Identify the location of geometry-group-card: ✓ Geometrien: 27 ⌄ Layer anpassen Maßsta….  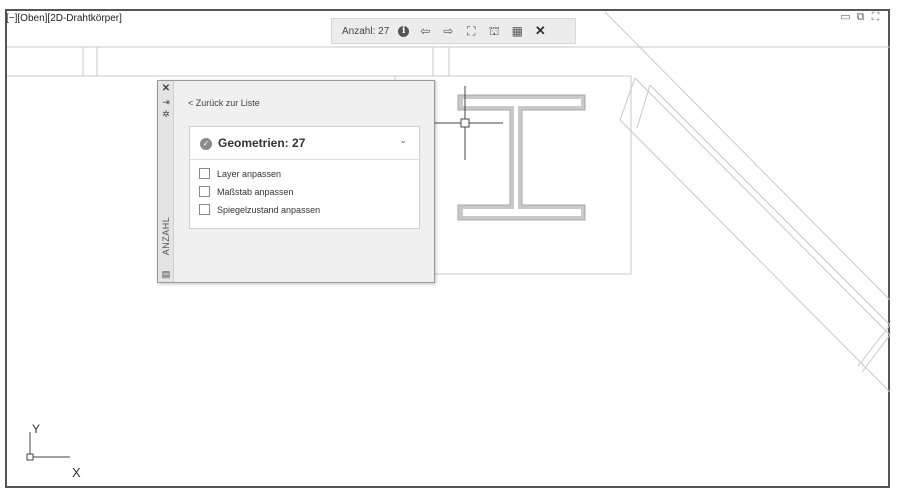
(304, 177).